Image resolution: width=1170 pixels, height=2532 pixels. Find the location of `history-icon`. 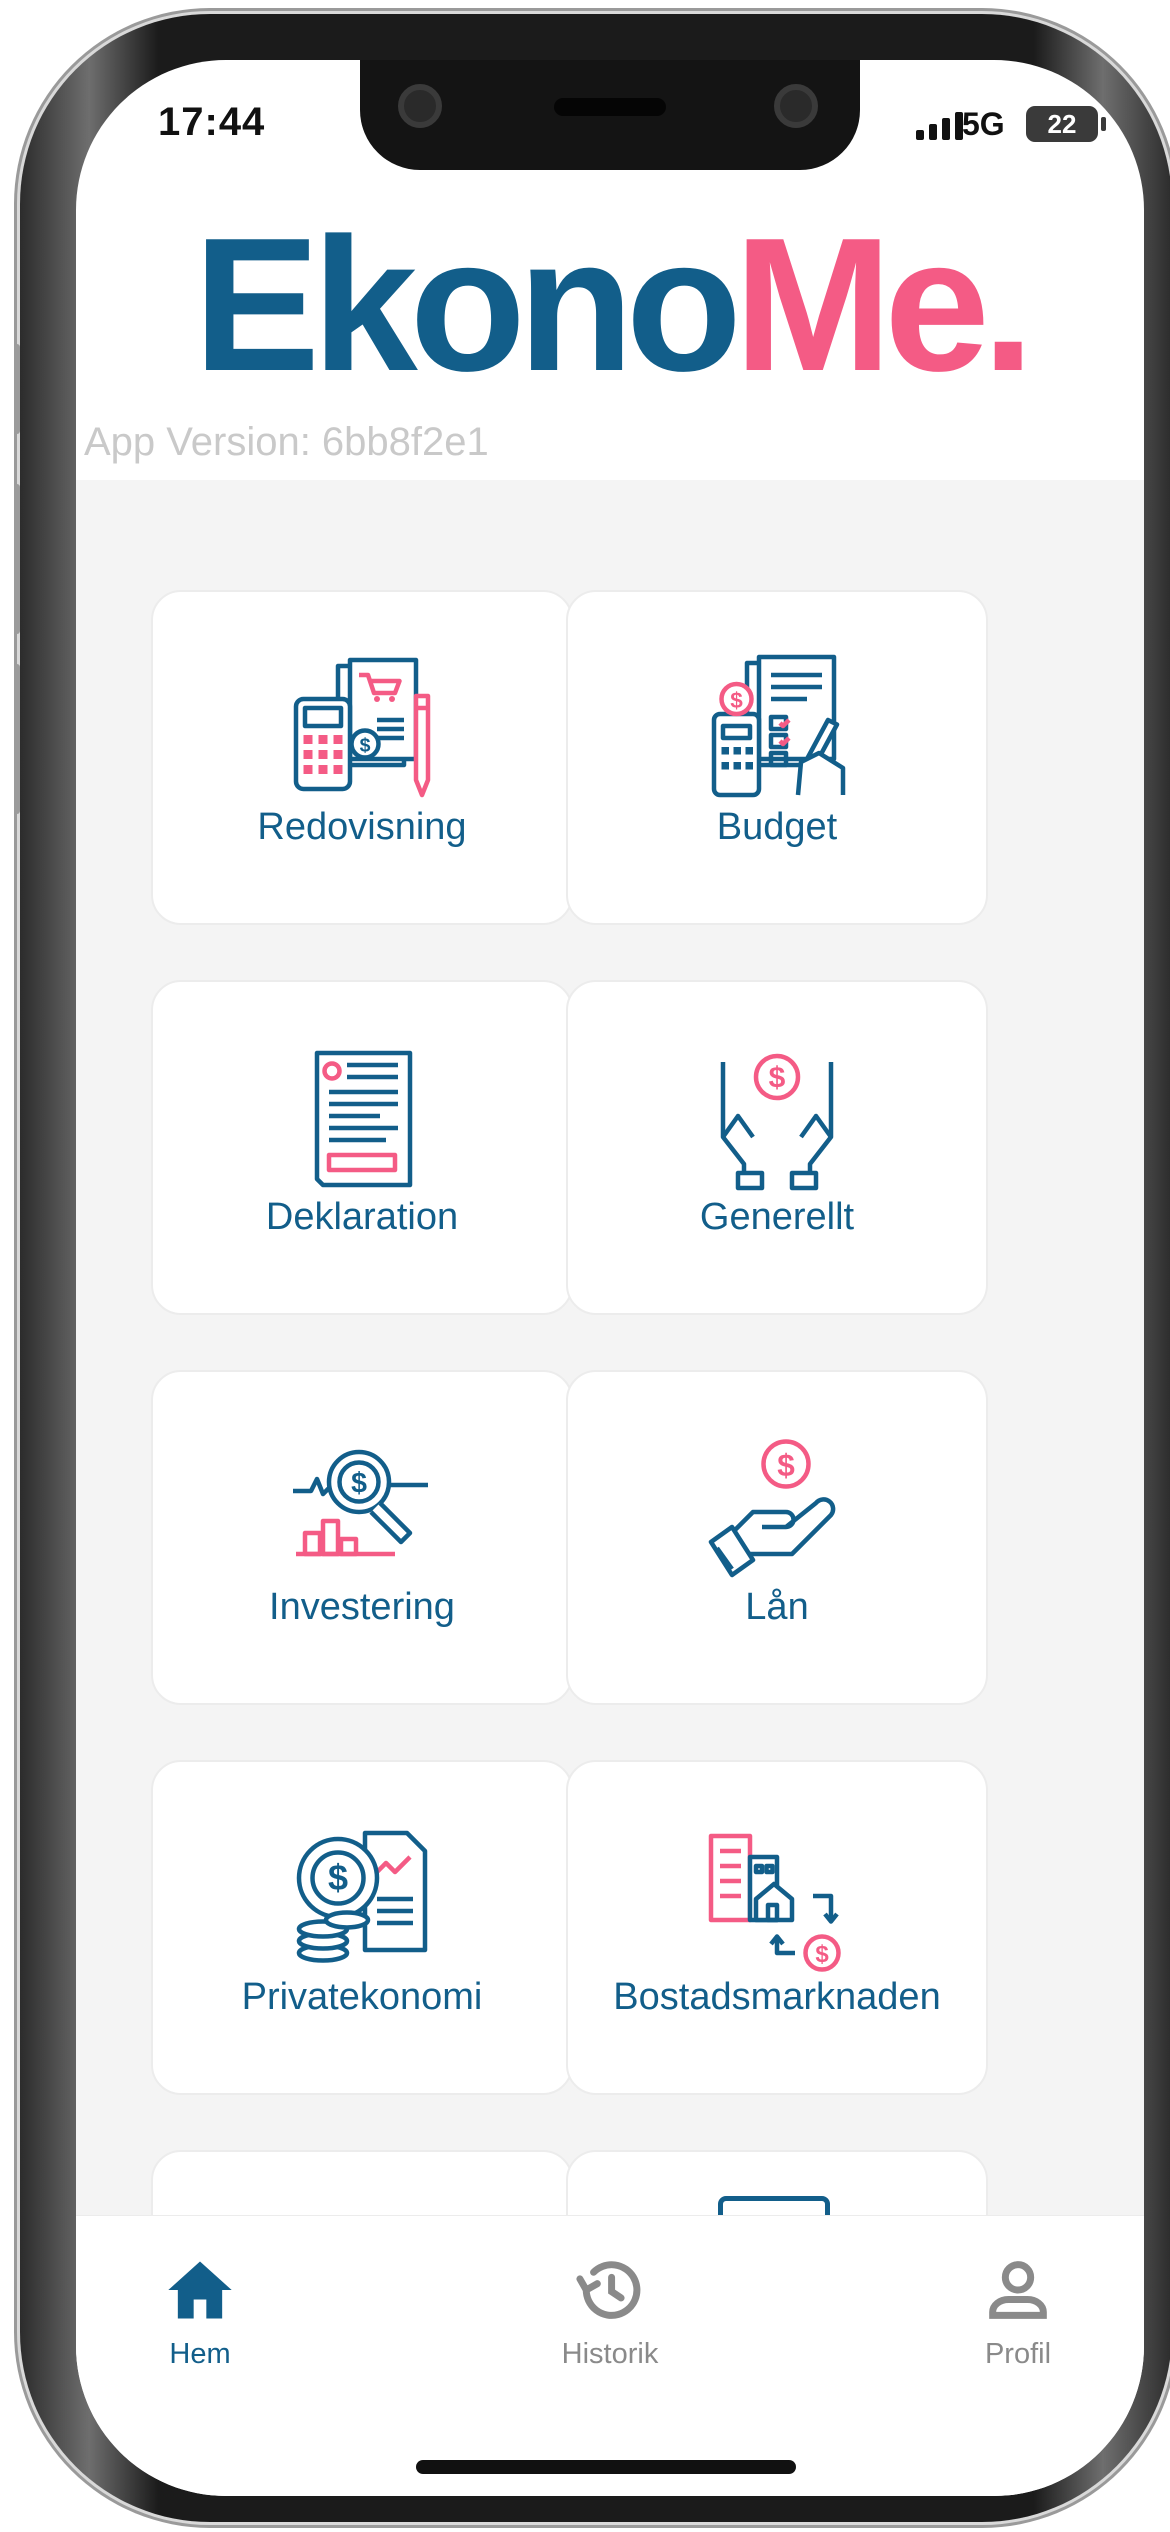

history-icon is located at coordinates (608, 2290).